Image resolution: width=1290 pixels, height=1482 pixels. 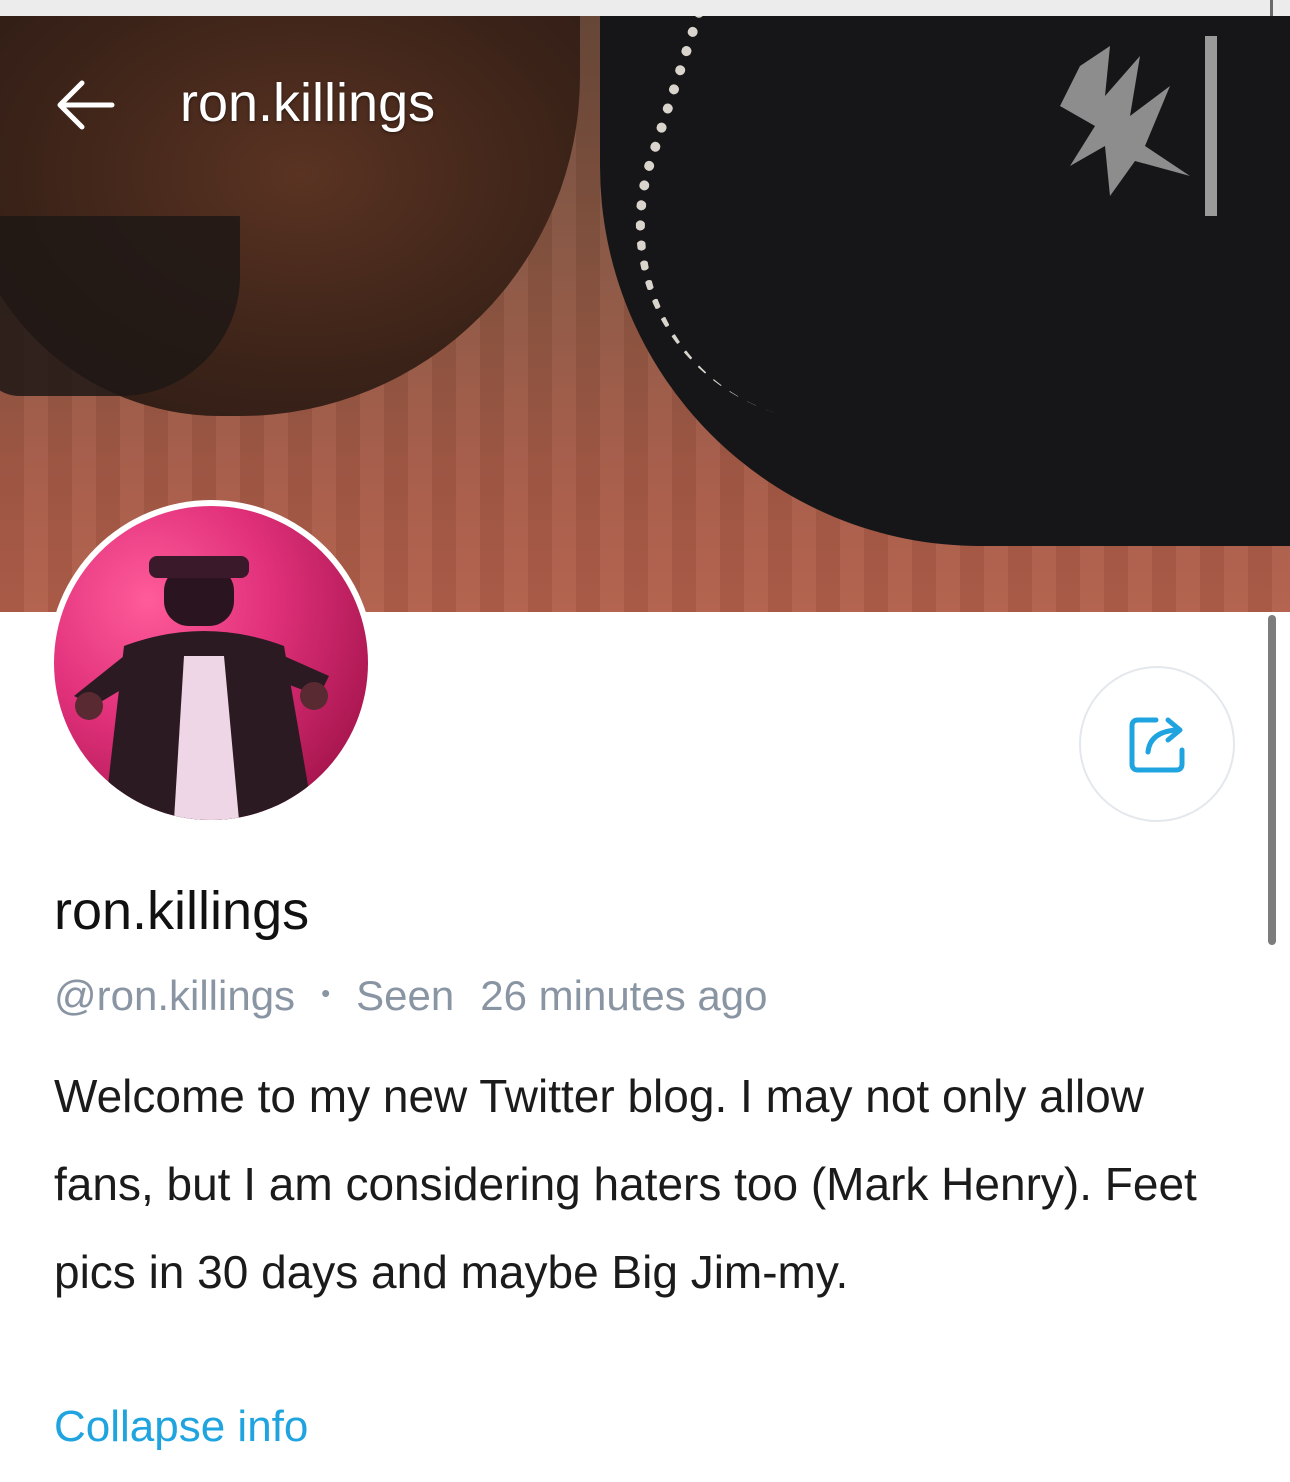 What do you see at coordinates (201, 688) in the screenshot?
I see `avatar-figure` at bounding box center [201, 688].